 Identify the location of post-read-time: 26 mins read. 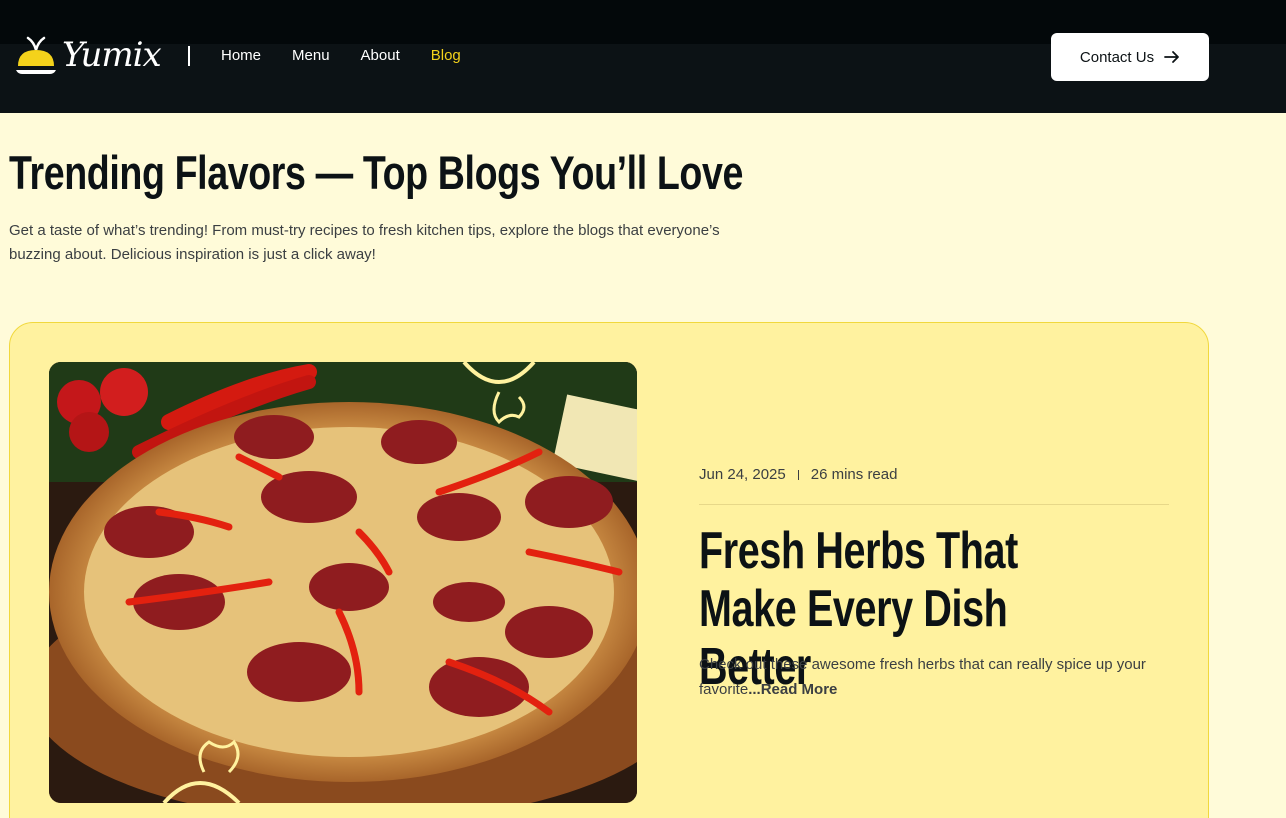
(854, 474).